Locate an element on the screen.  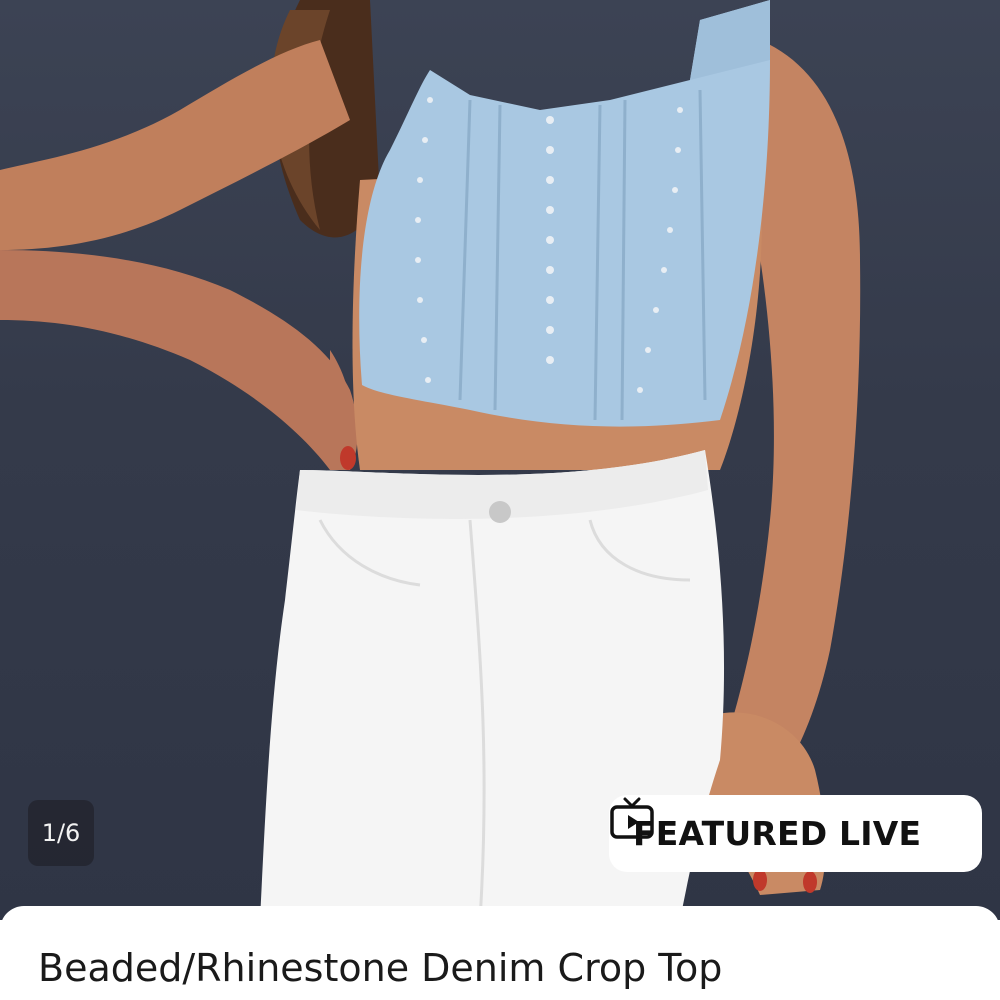
image-counter: 1/6 is located at coordinates (61, 833).